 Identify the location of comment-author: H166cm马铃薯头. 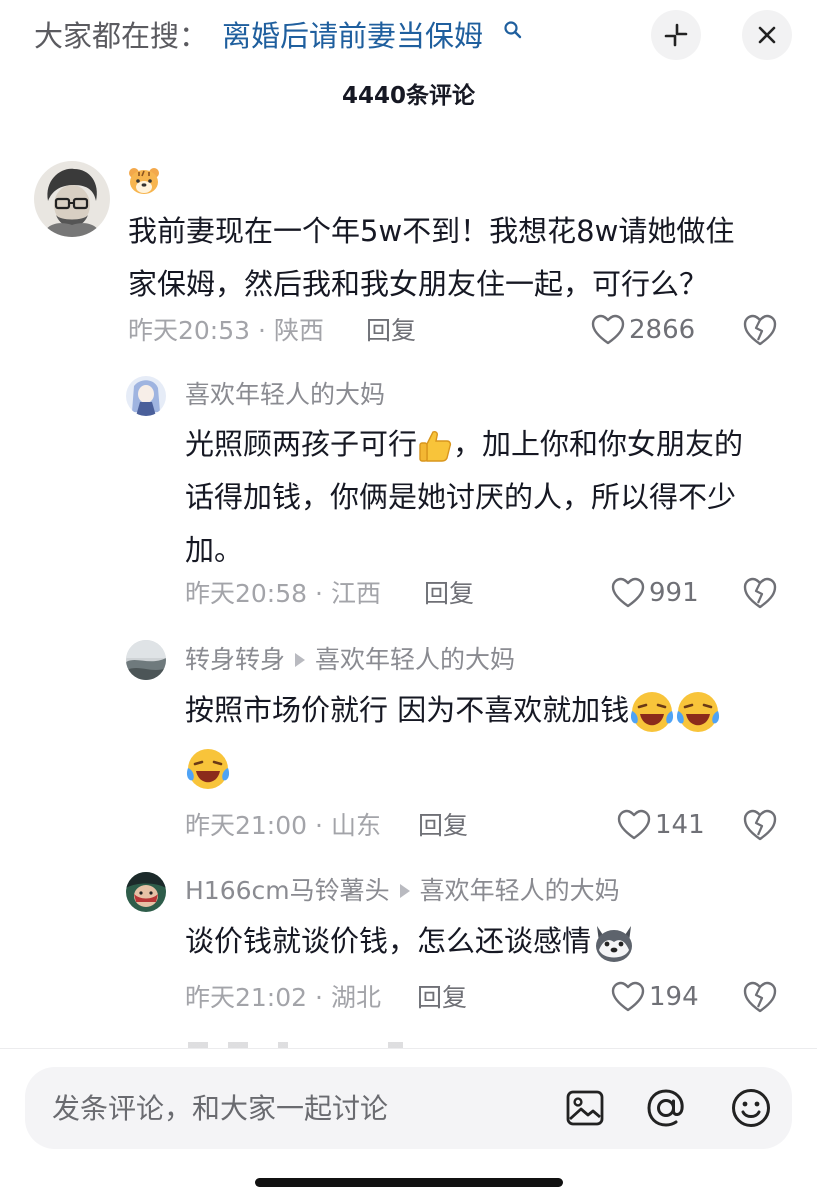
(287, 890).